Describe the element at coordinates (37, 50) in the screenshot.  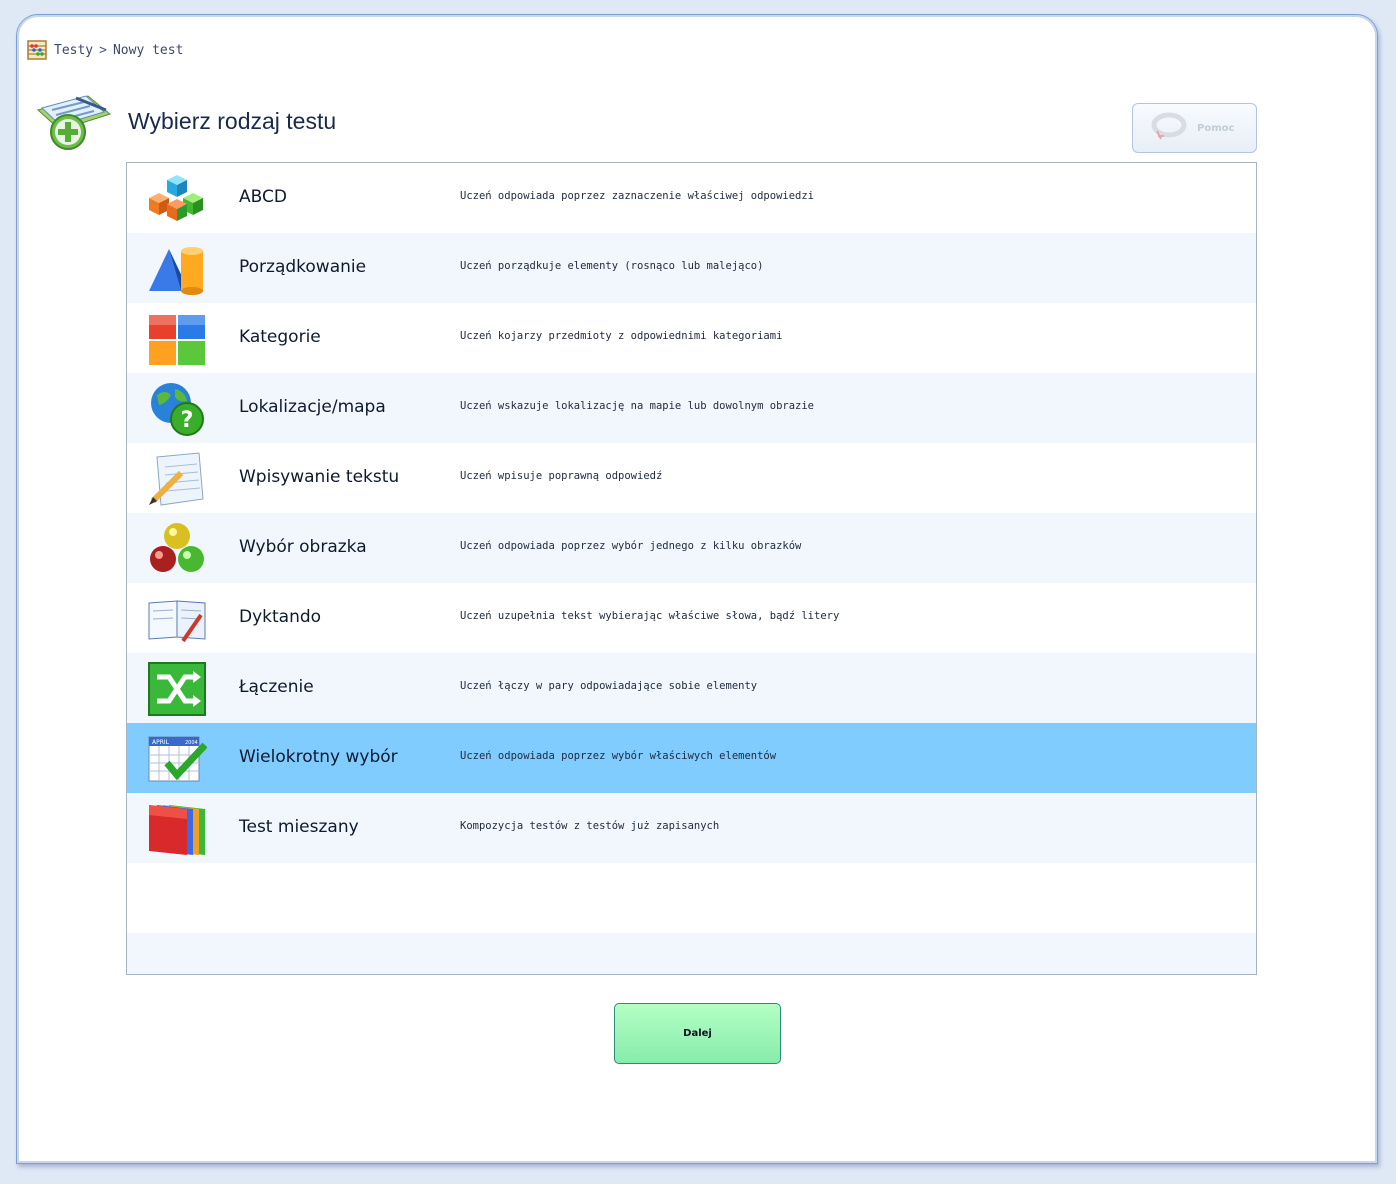
I see `abacus-icon` at that location.